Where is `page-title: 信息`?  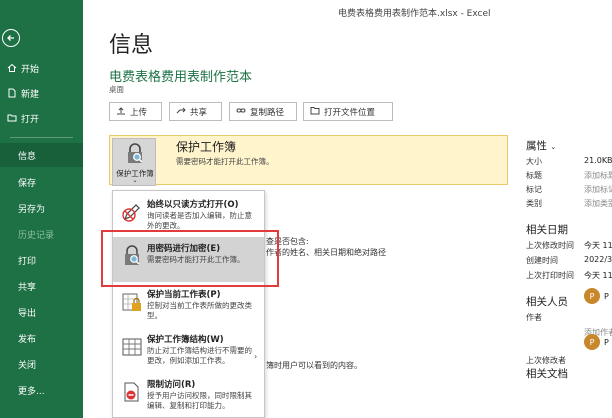
page-title: 信息 is located at coordinates (131, 45).